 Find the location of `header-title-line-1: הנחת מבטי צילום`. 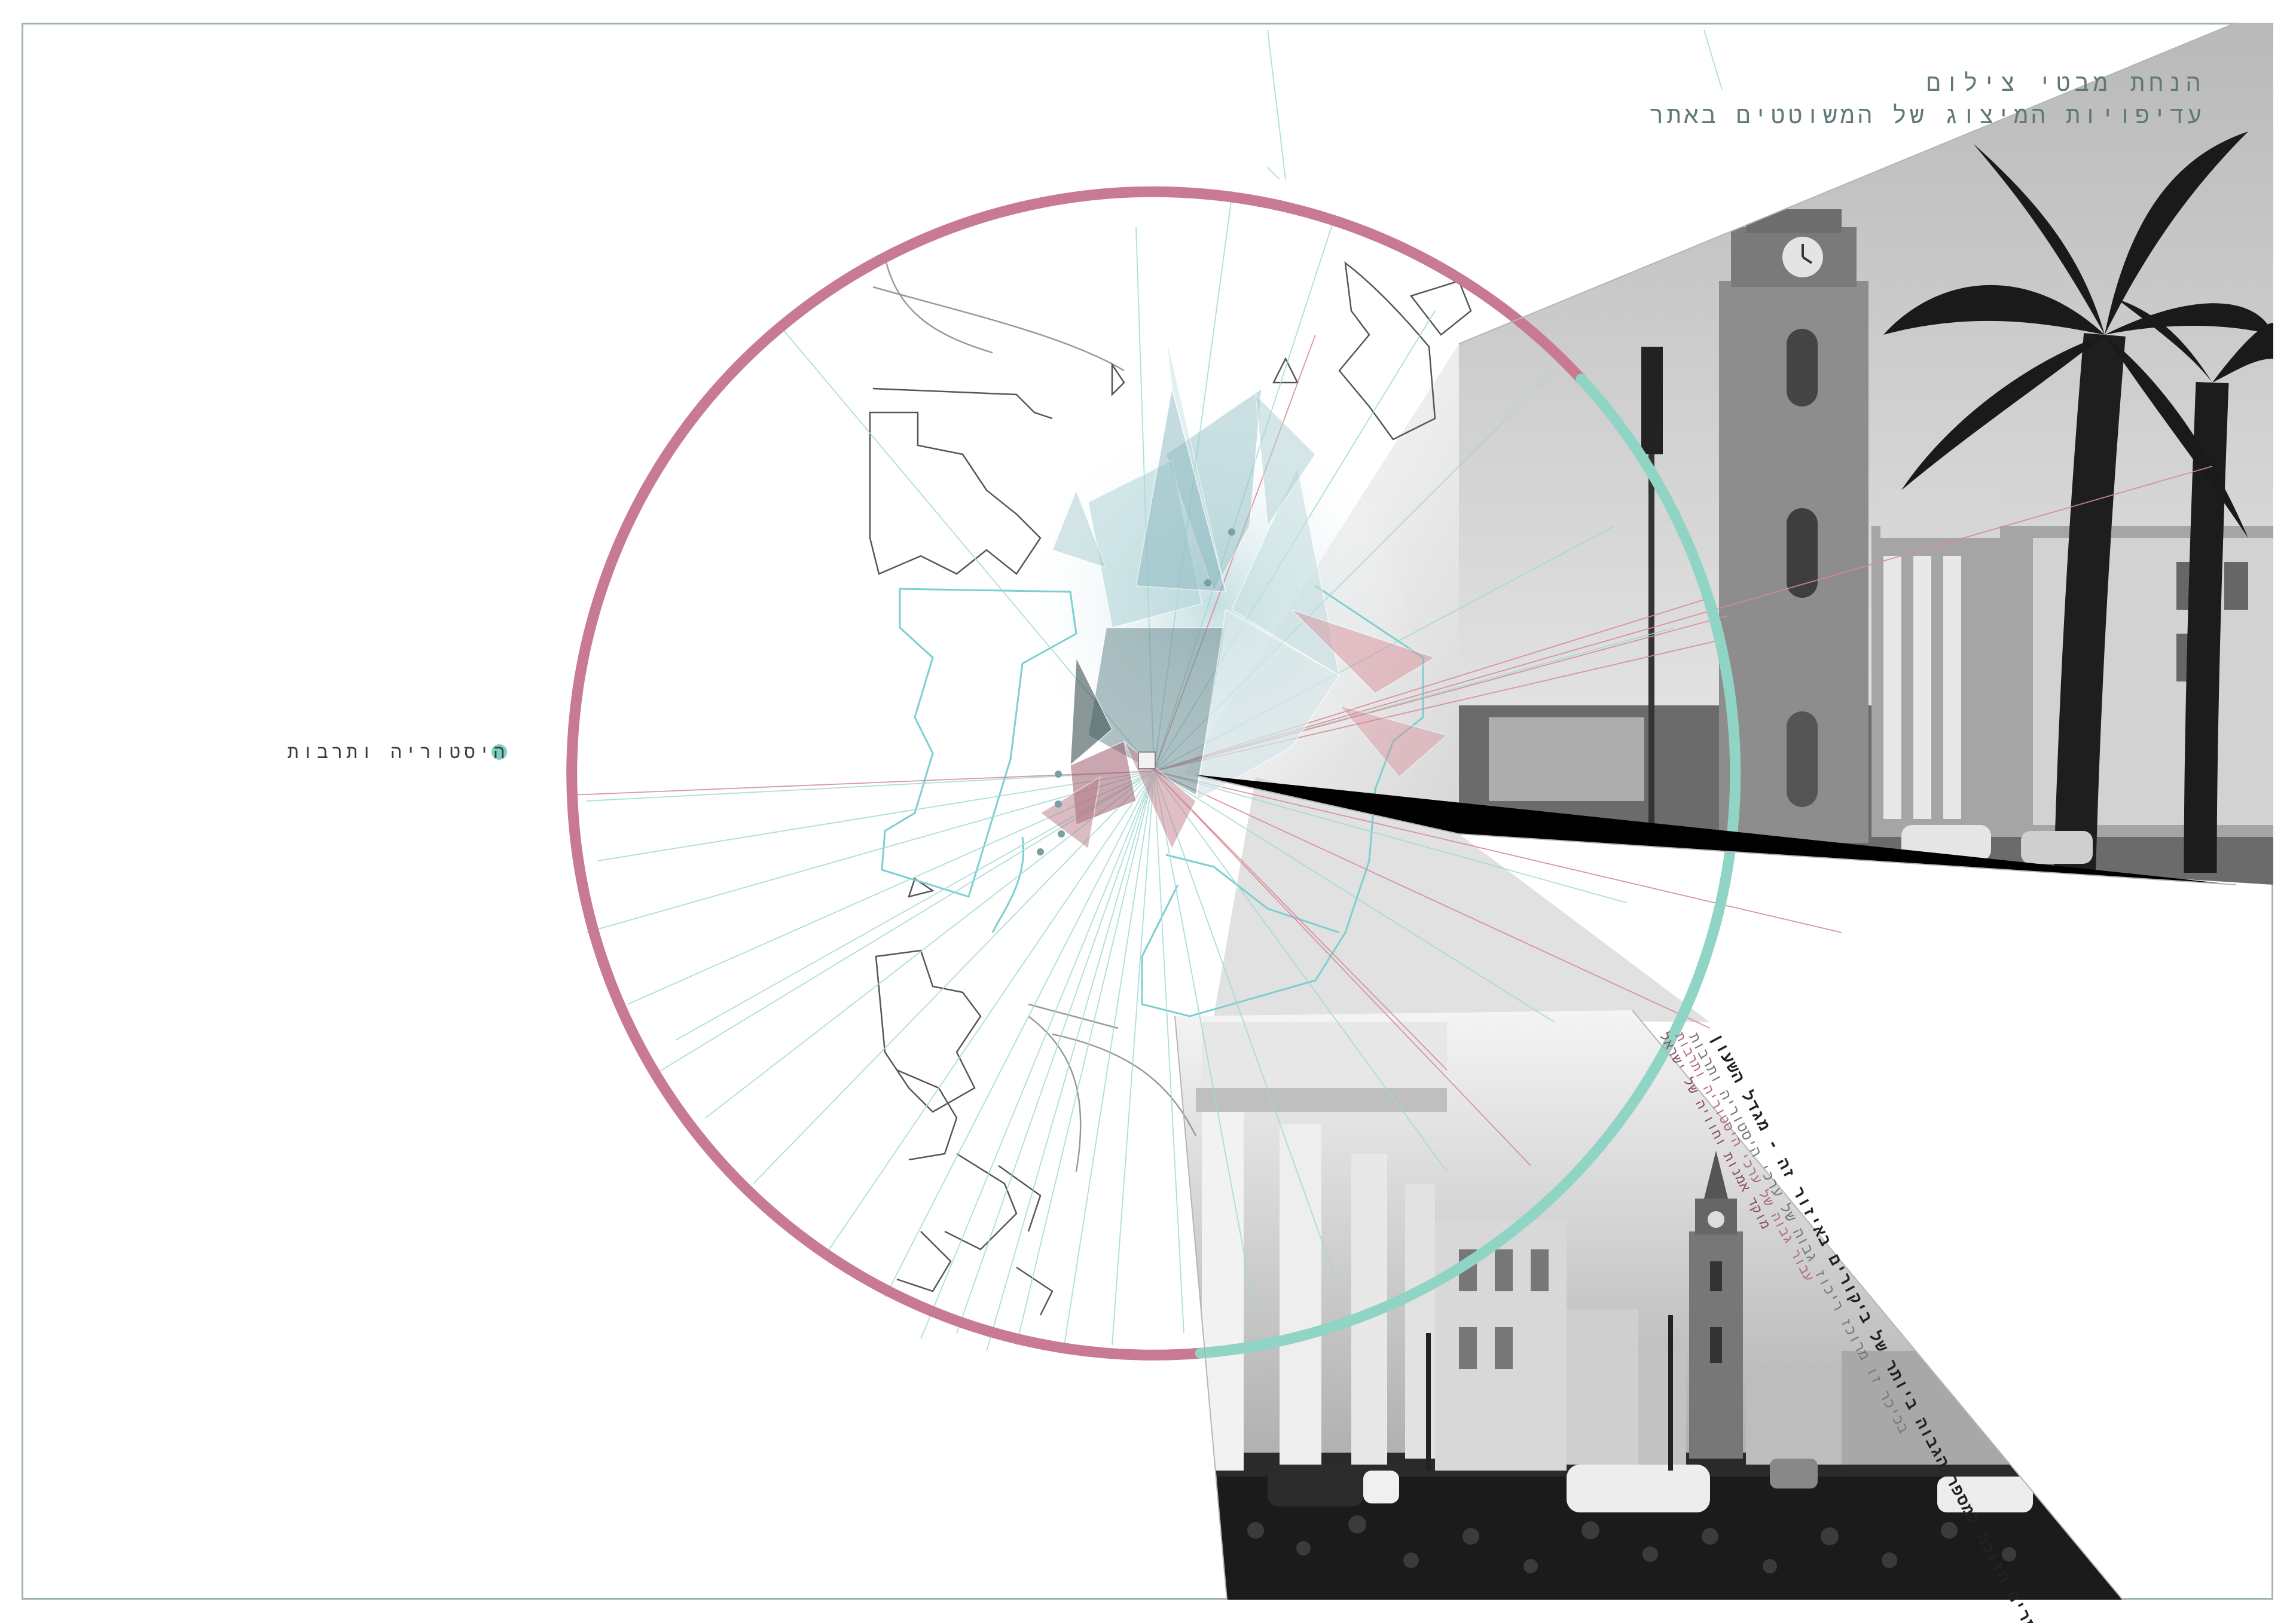

header-title-line-1: הנחת מבטי צילום is located at coordinates (2065, 83).